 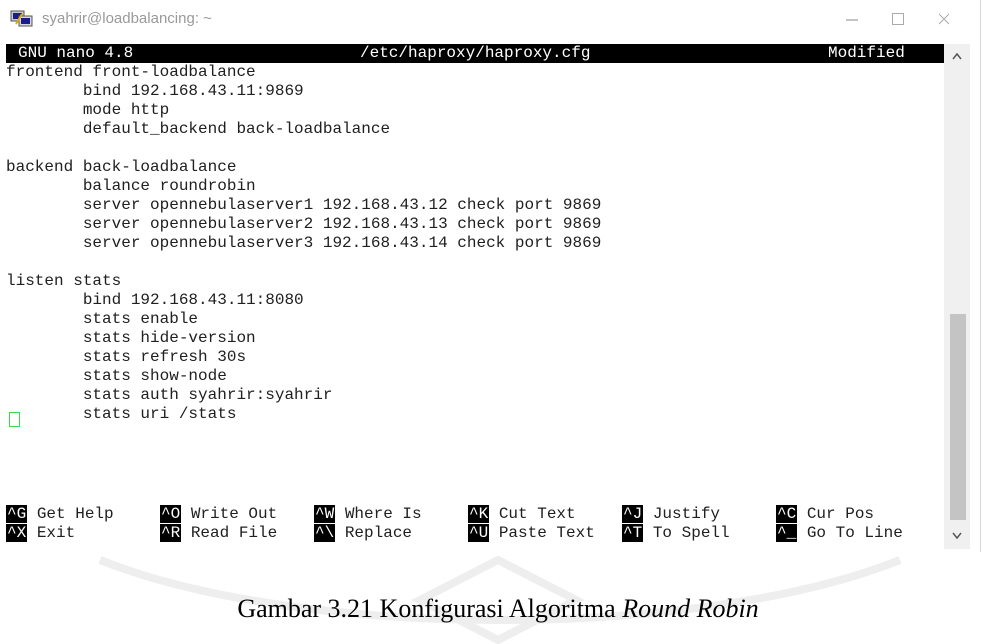 I want to click on chevron-up-icon, so click(x=957, y=56).